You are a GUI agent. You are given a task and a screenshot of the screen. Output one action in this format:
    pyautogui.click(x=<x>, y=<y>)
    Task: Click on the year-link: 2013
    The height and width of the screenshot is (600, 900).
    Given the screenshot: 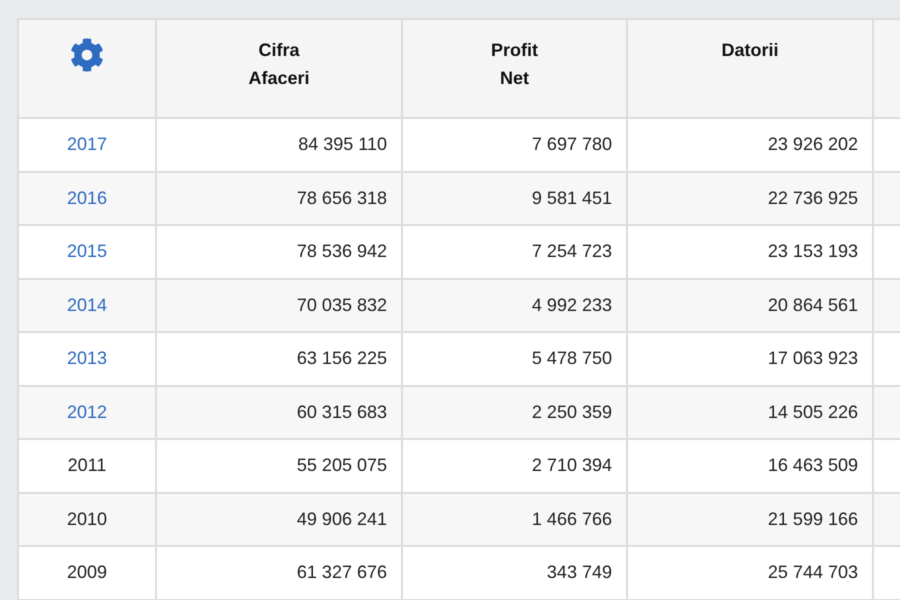 What is the action you would take?
    pyautogui.click(x=87, y=358)
    